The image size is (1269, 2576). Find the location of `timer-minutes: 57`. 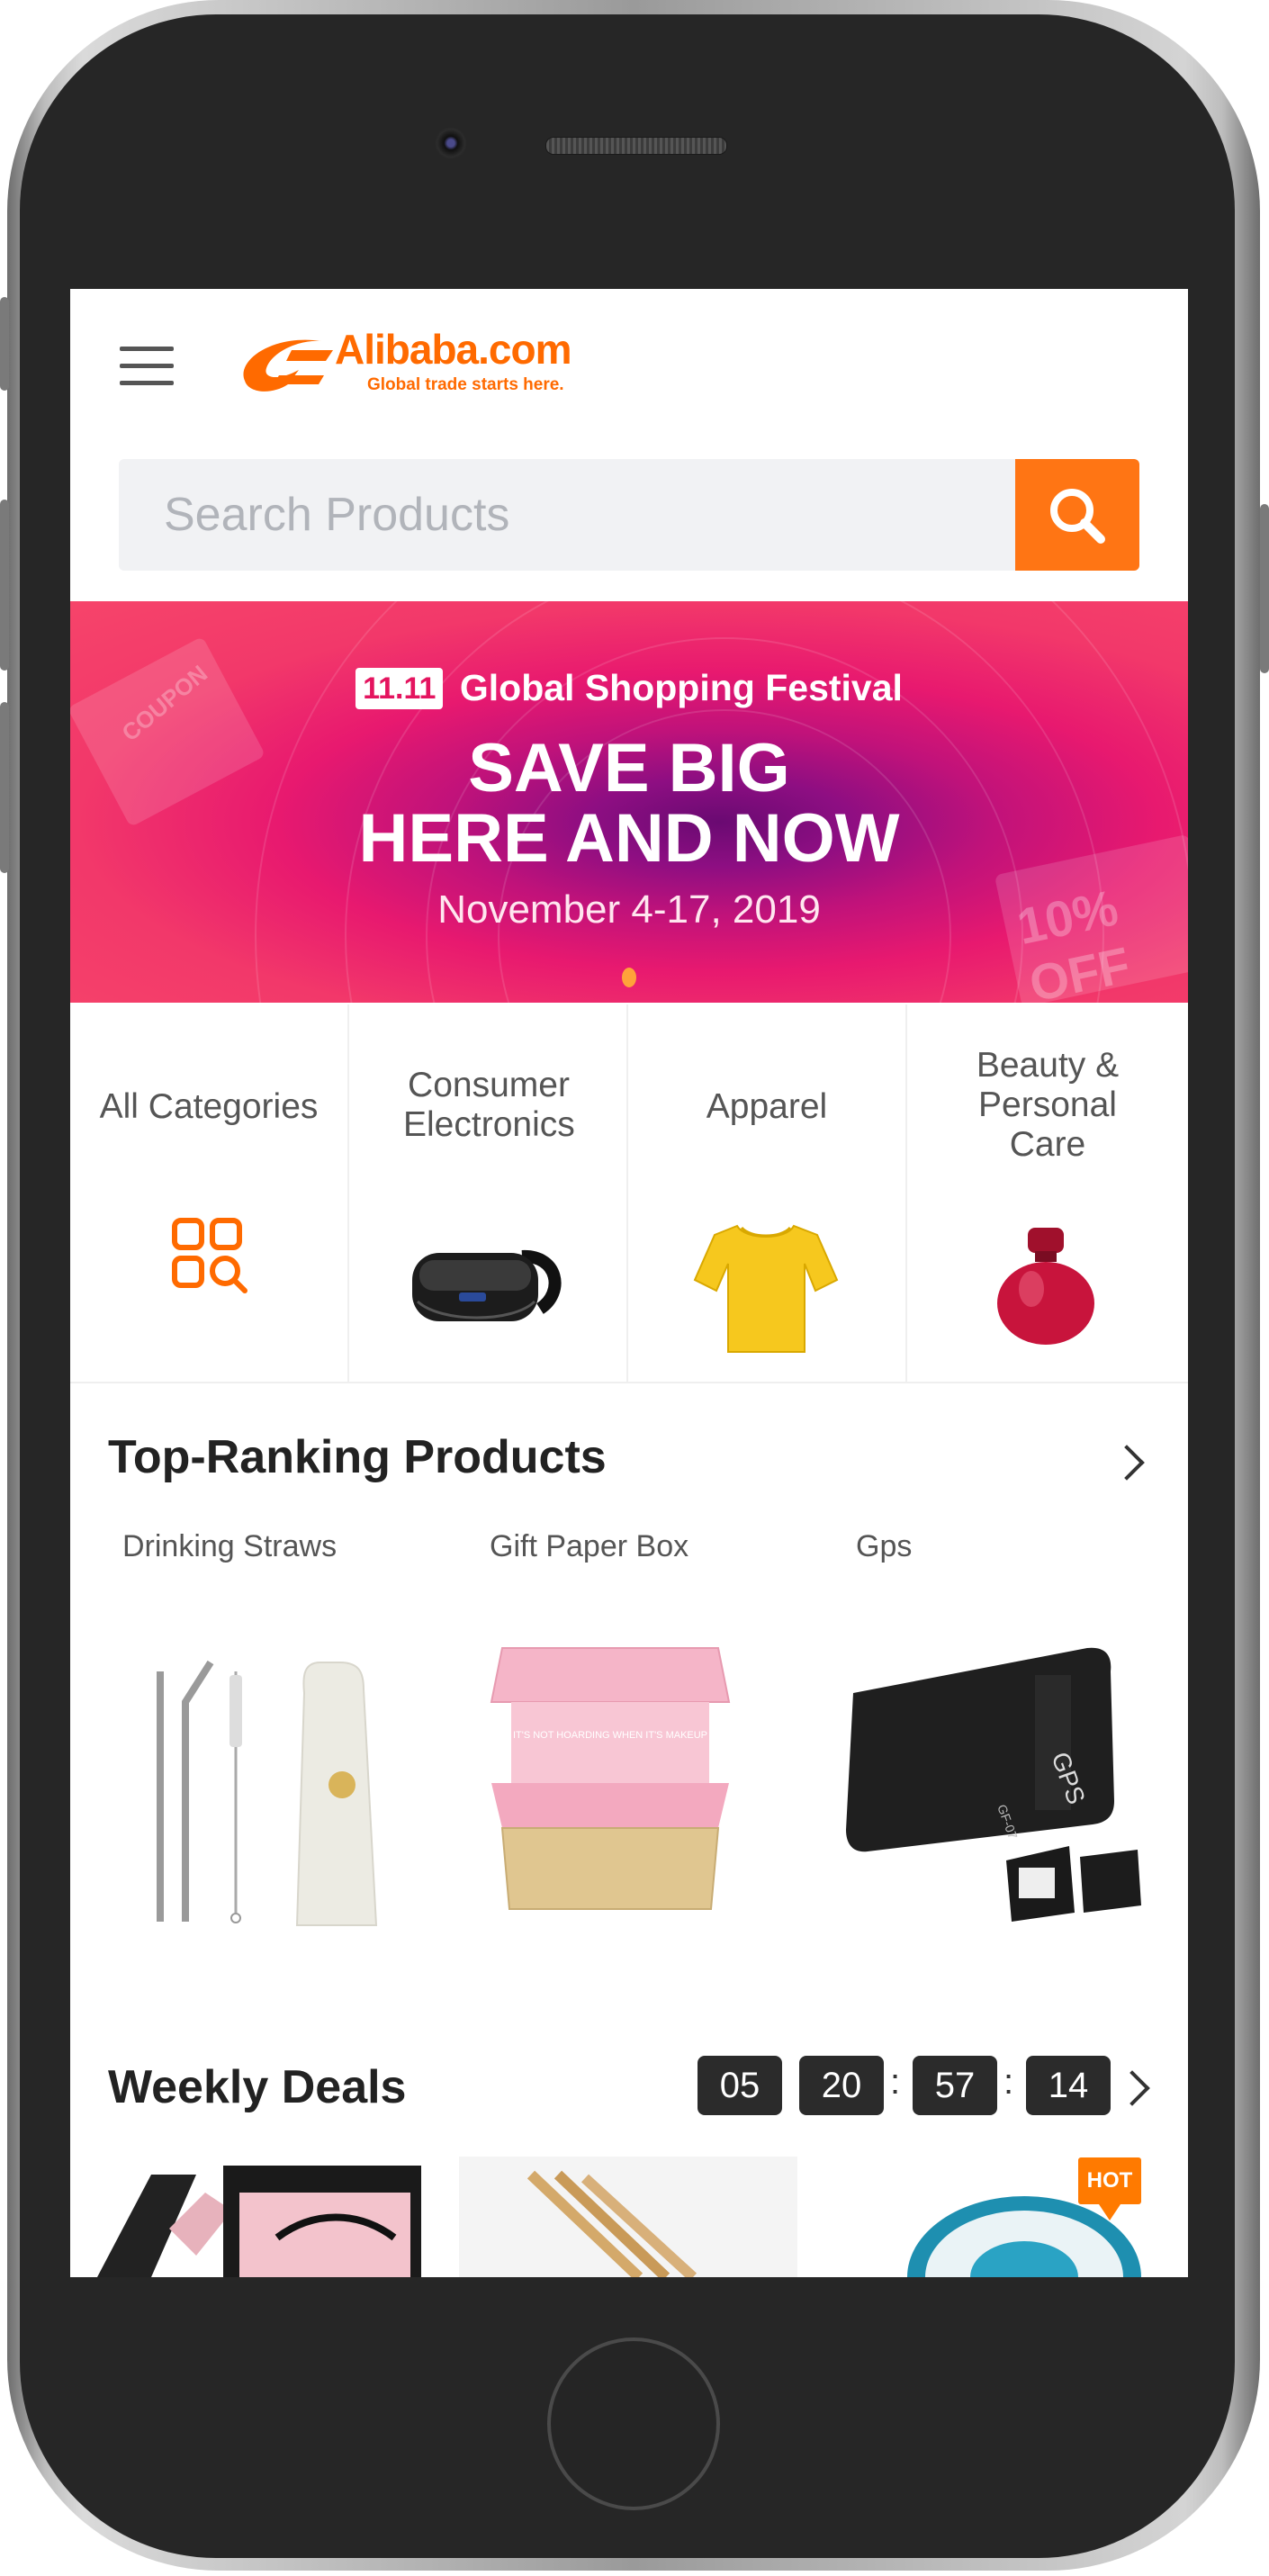

timer-minutes: 57 is located at coordinates (955, 2085).